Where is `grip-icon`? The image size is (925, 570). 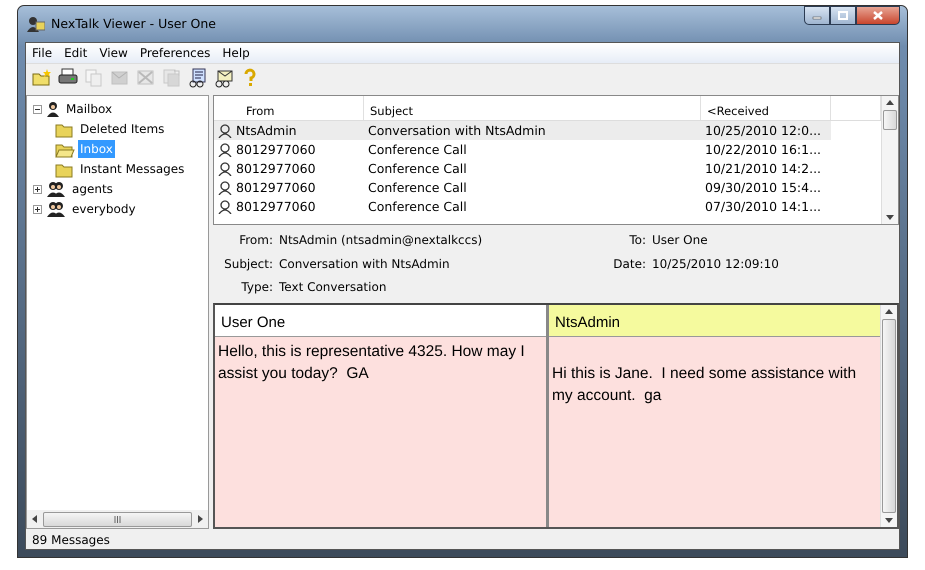 grip-icon is located at coordinates (117, 519).